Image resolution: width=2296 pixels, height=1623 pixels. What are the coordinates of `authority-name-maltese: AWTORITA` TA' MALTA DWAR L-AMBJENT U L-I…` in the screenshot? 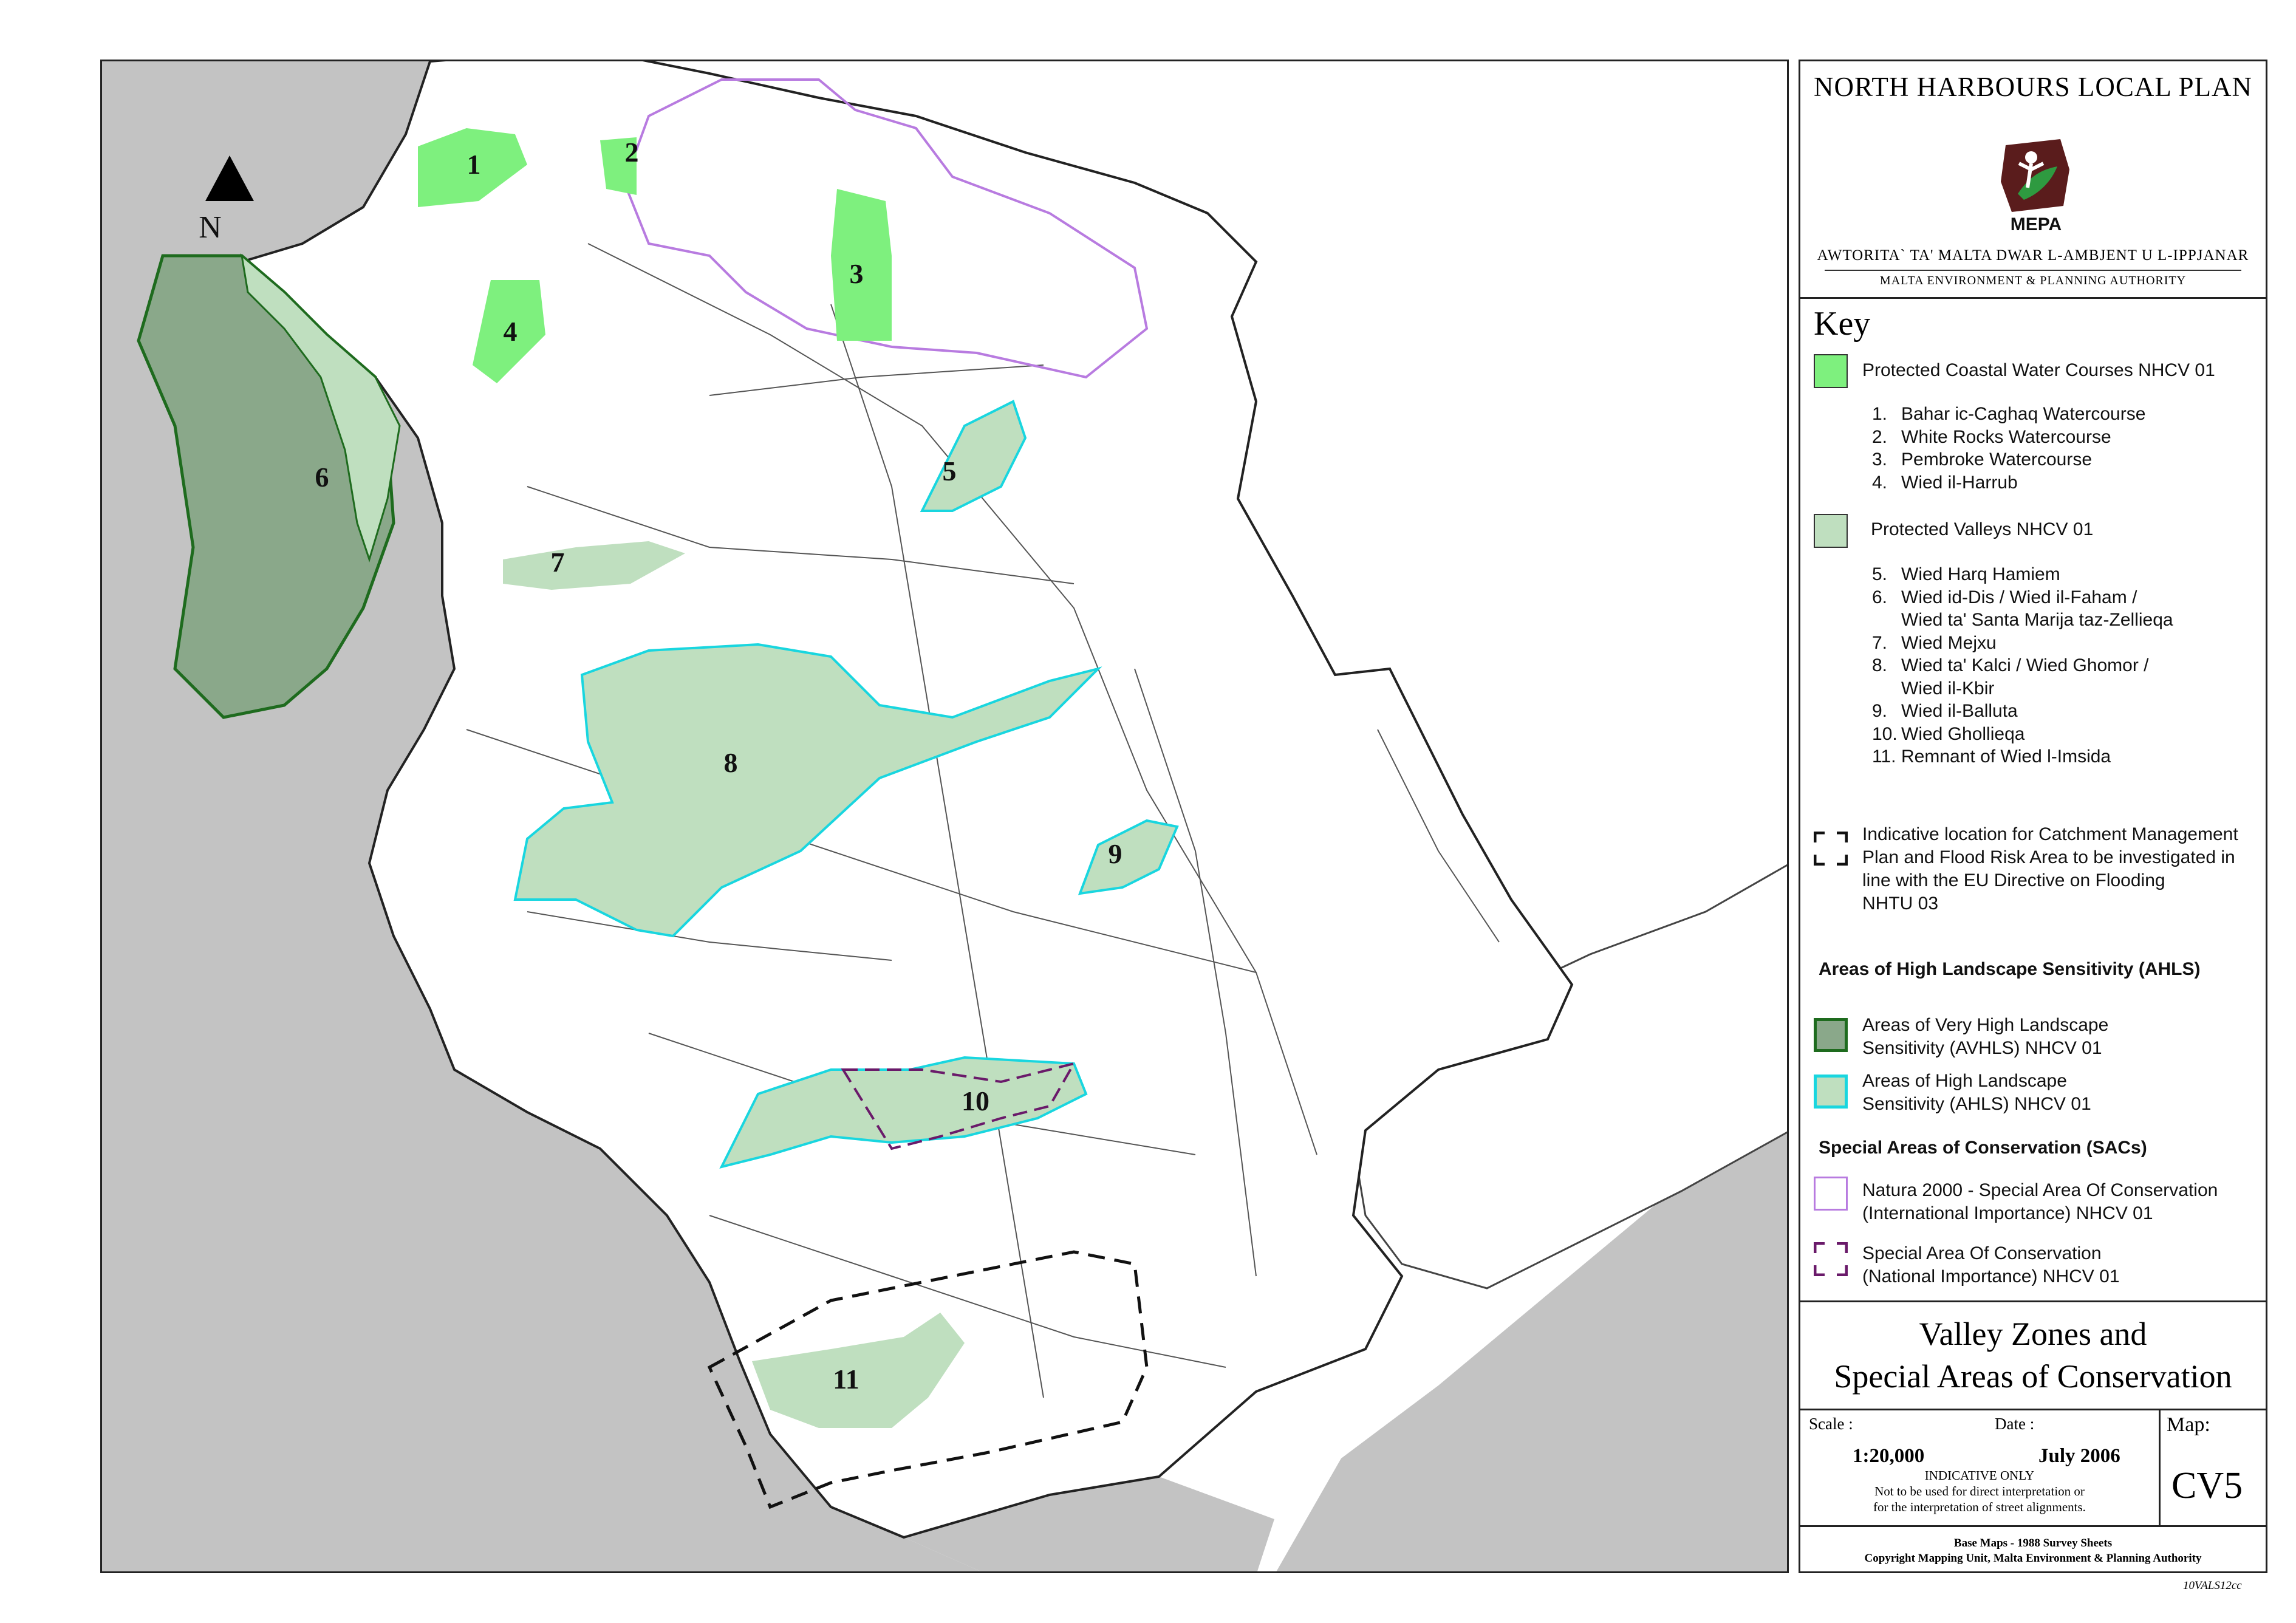 It's located at (2033, 255).